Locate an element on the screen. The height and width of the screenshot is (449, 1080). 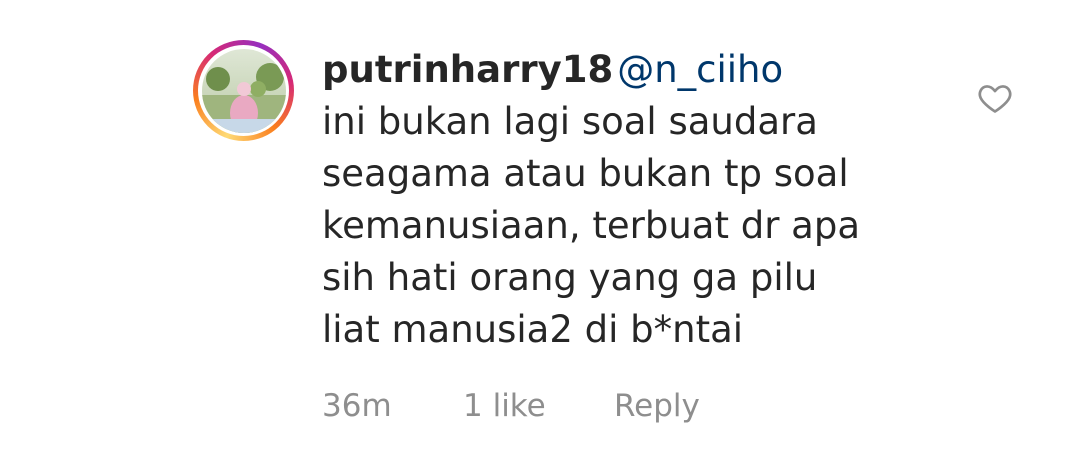
comment-meta: 36m 1 like Reply is located at coordinates (511, 406).